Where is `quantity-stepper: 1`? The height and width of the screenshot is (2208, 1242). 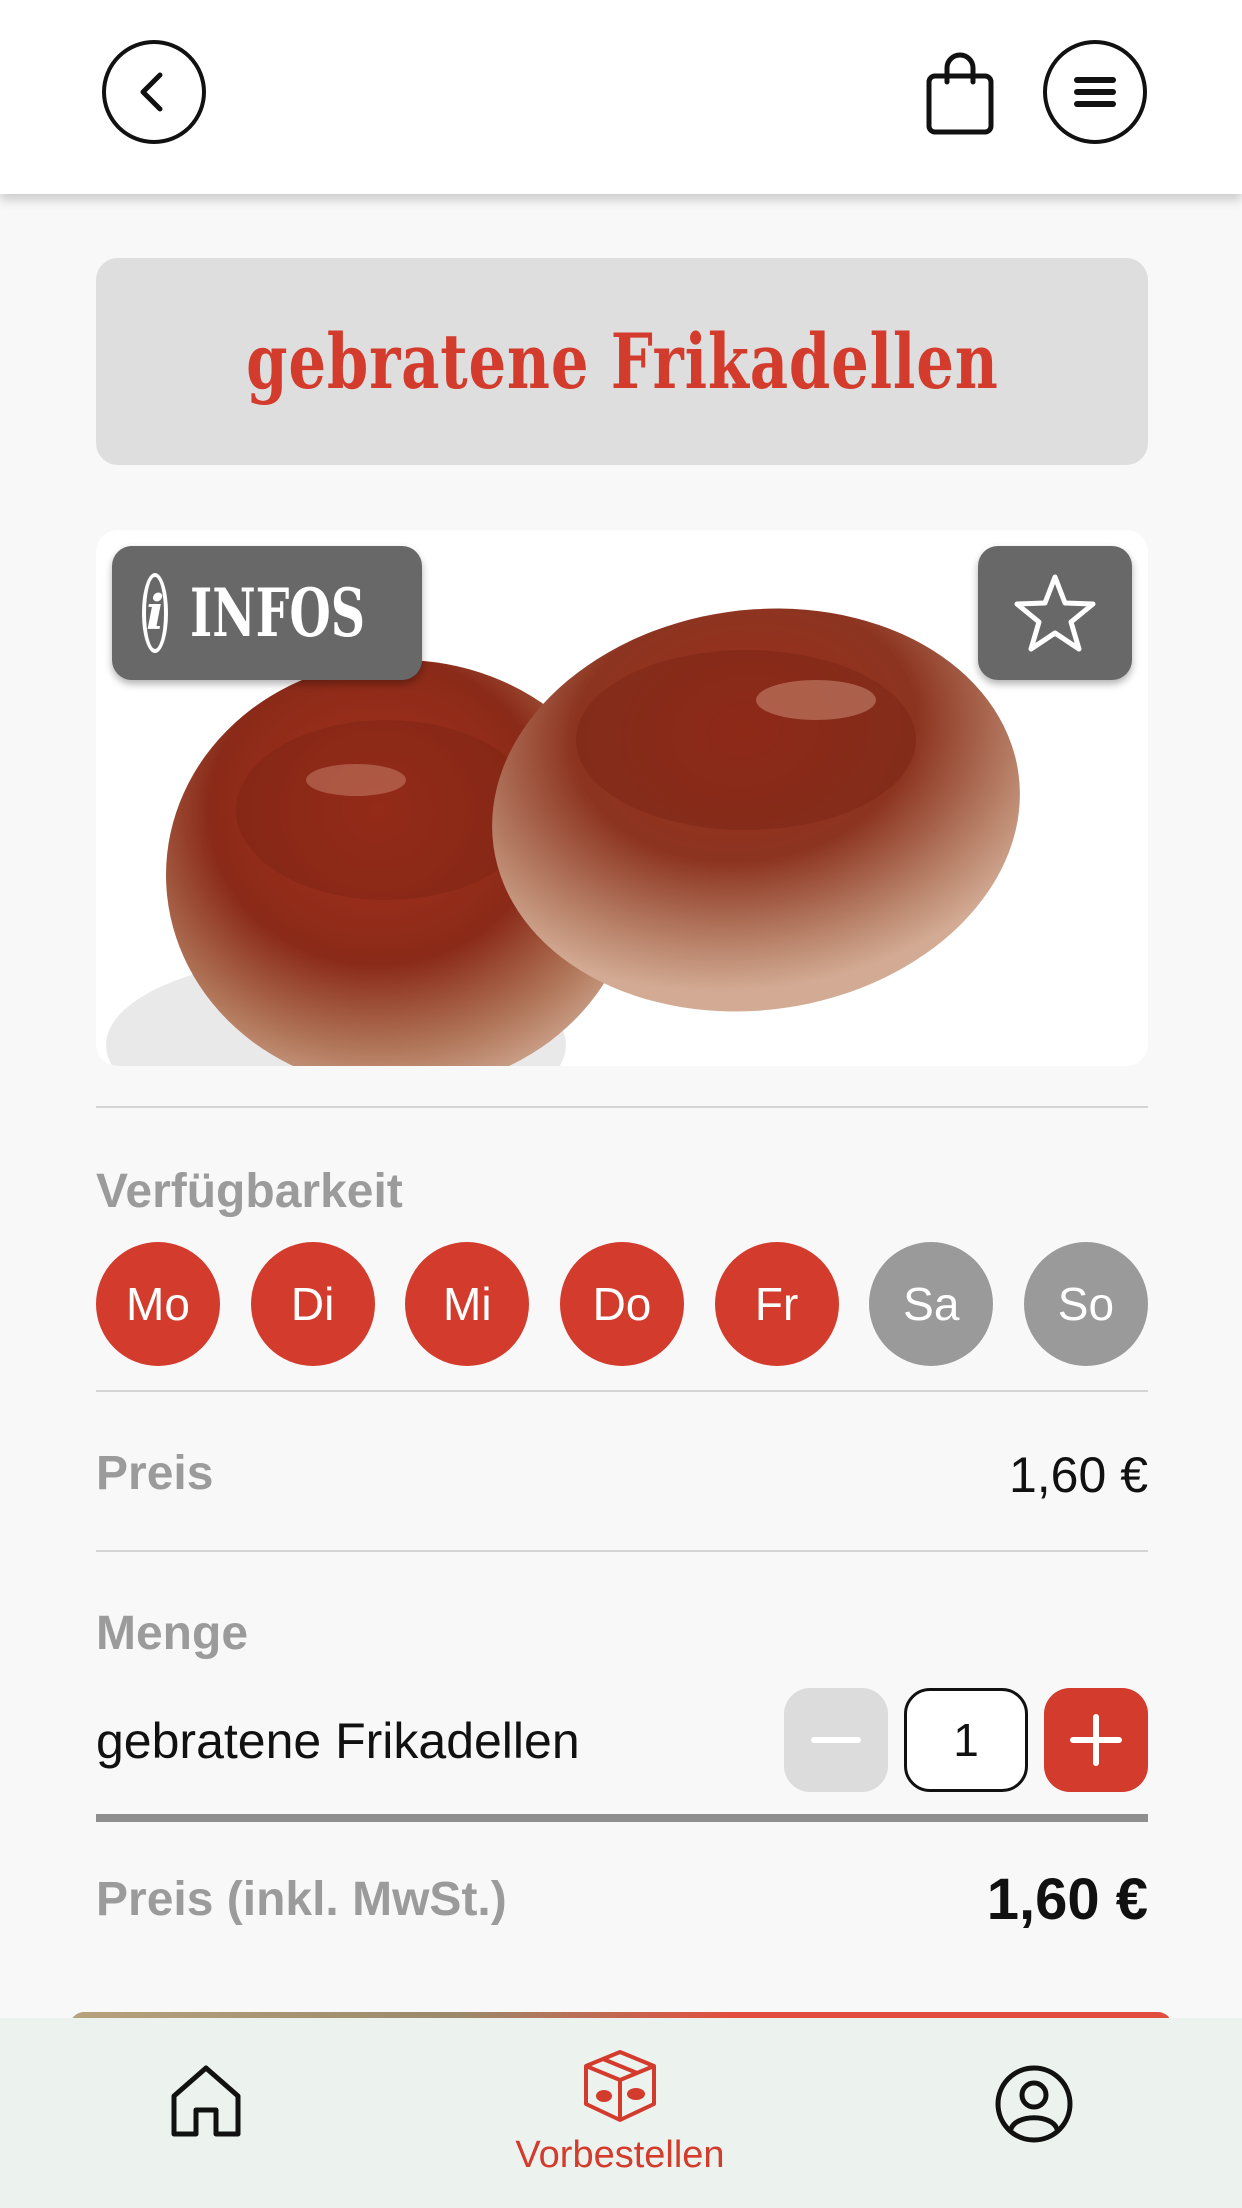
quantity-stepper: 1 is located at coordinates (966, 1740).